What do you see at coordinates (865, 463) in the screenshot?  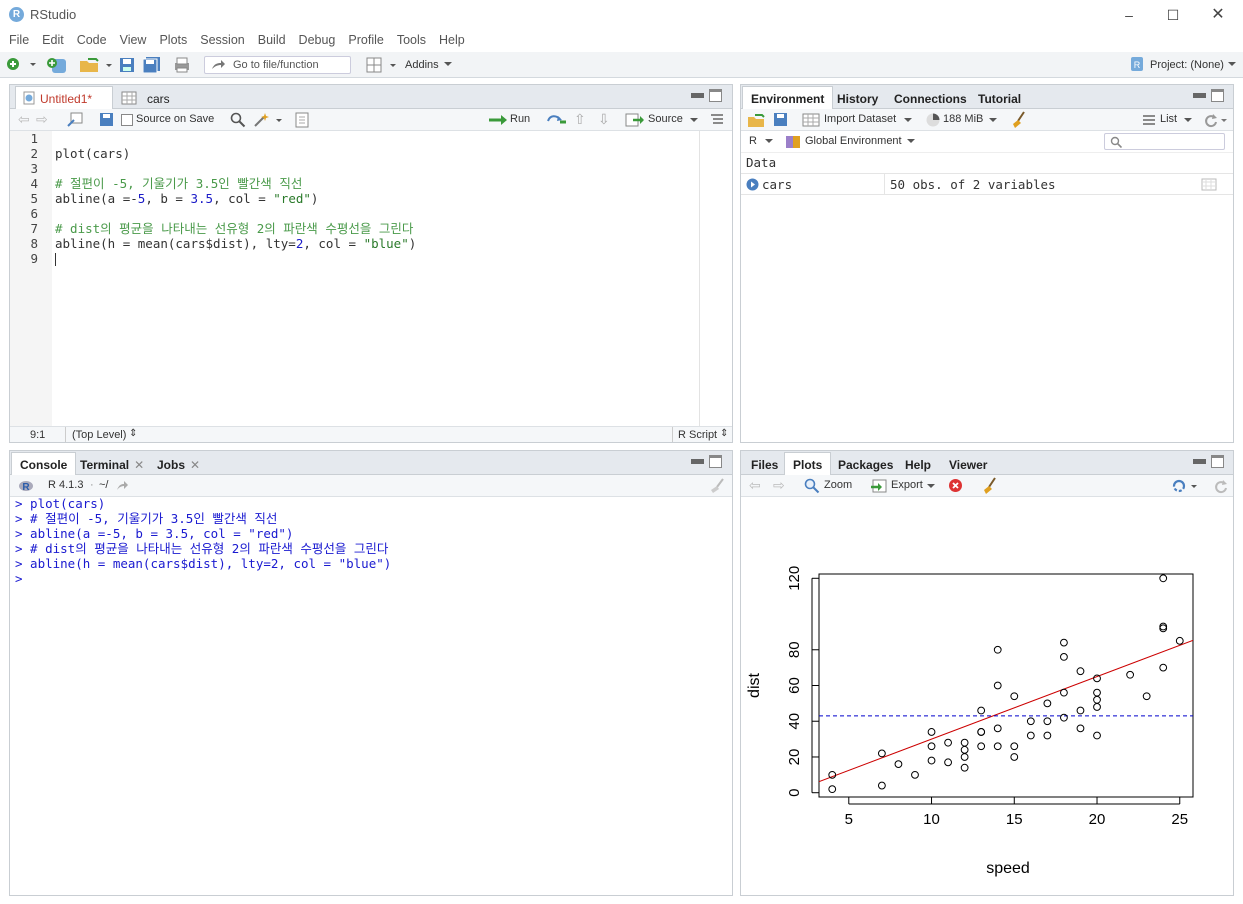 I see `tab-packages: Packages` at bounding box center [865, 463].